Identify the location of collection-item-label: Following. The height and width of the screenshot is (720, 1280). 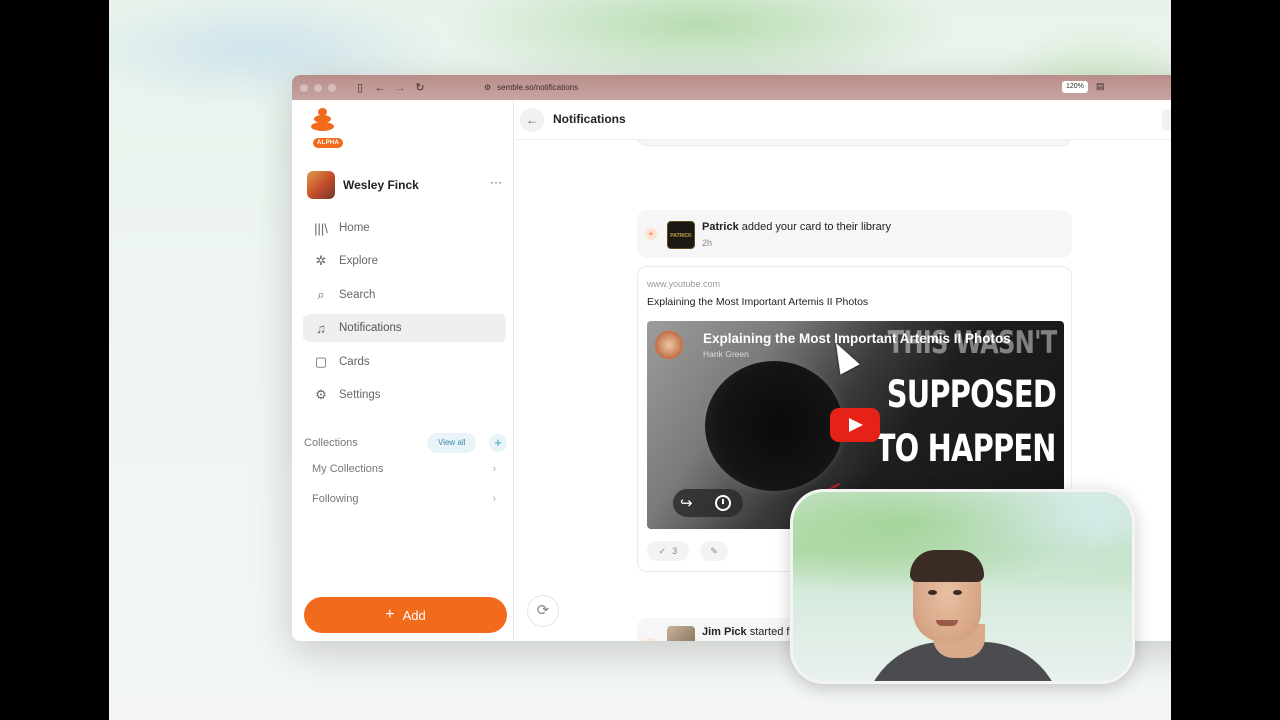
(335, 499).